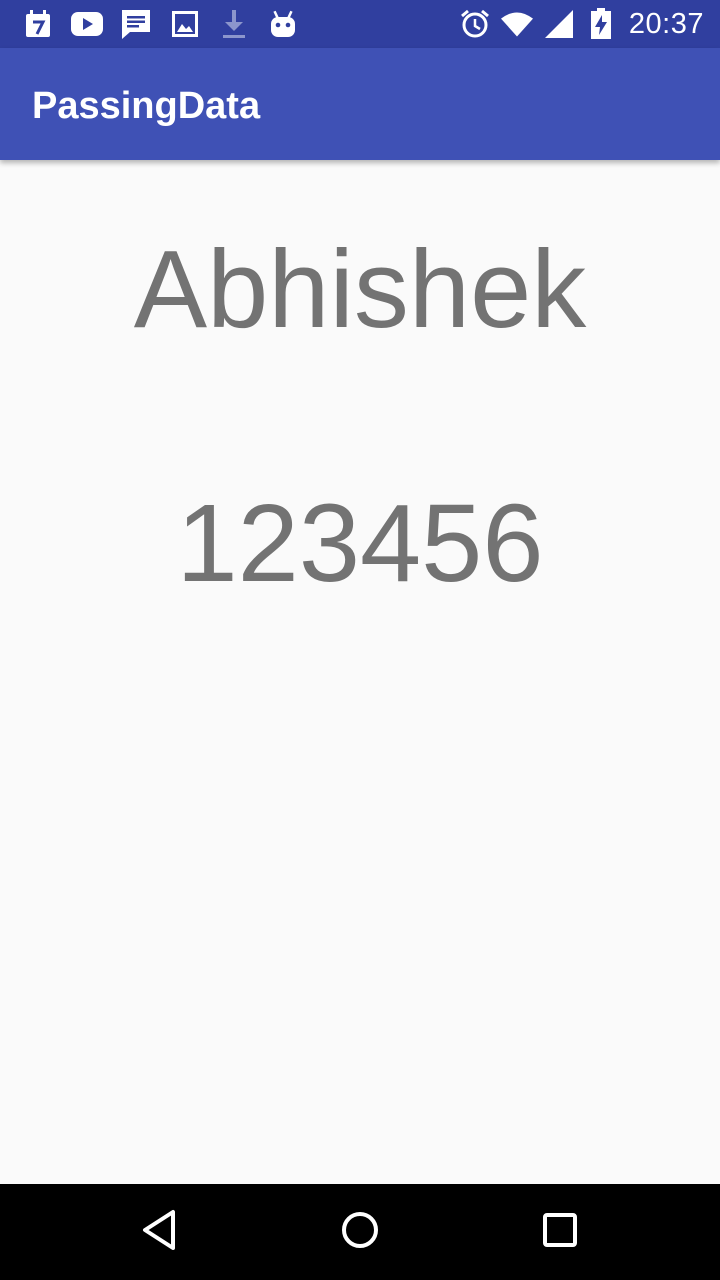 This screenshot has width=720, height=1280. I want to click on home-button, so click(360, 1232).